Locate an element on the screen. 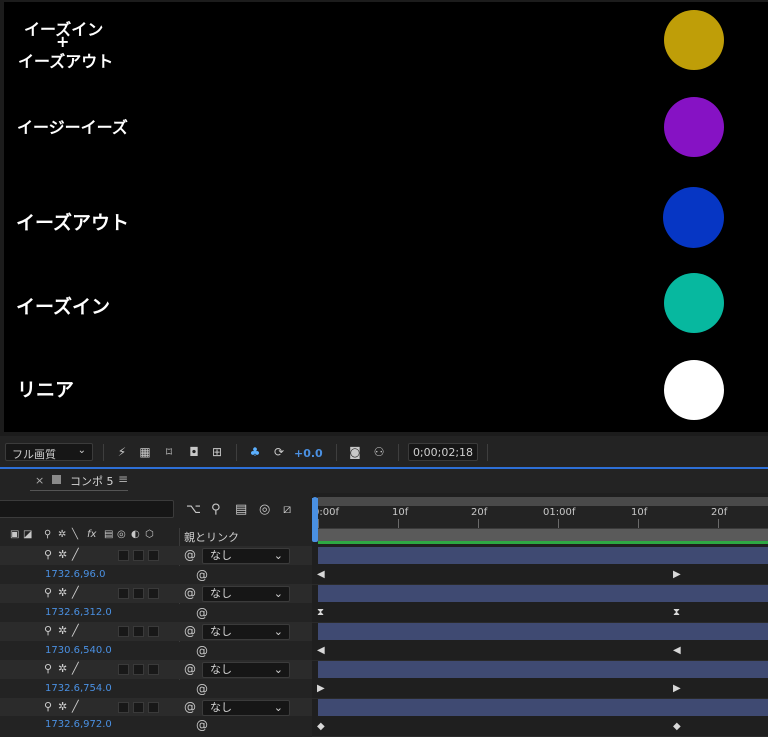 This screenshot has height=737, width=768. current-time-display: 0;00;02;18 is located at coordinates (443, 452).